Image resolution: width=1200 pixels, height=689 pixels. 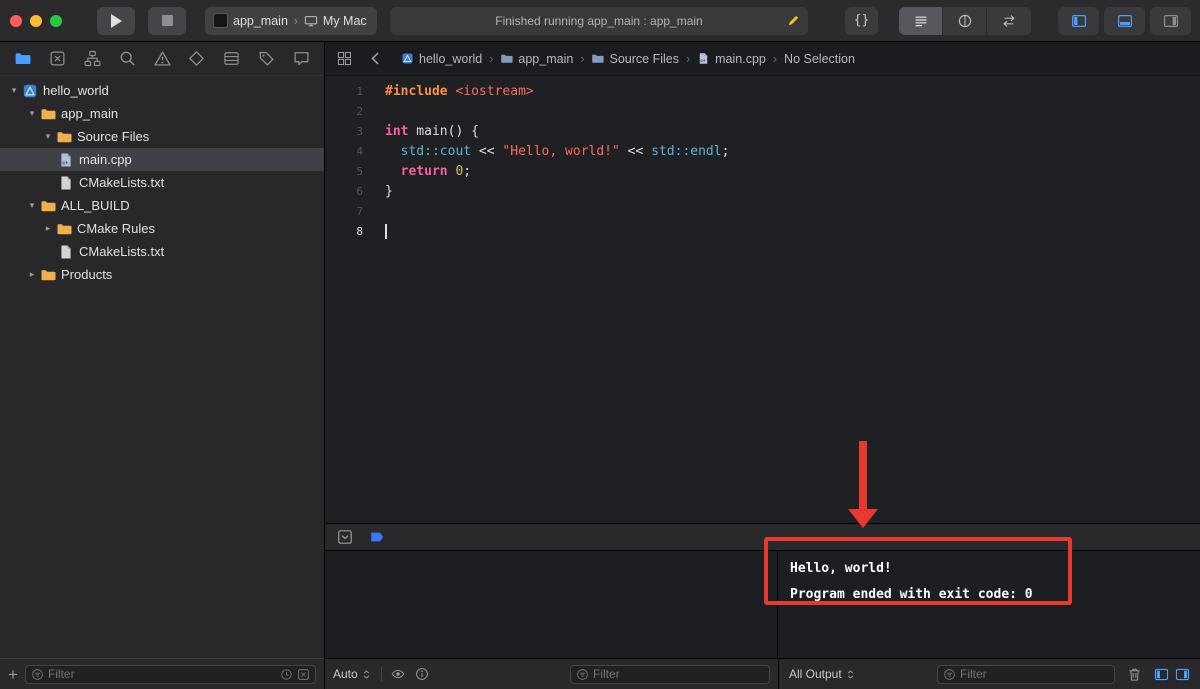 I want to click on run-button, so click(x=116, y=20).